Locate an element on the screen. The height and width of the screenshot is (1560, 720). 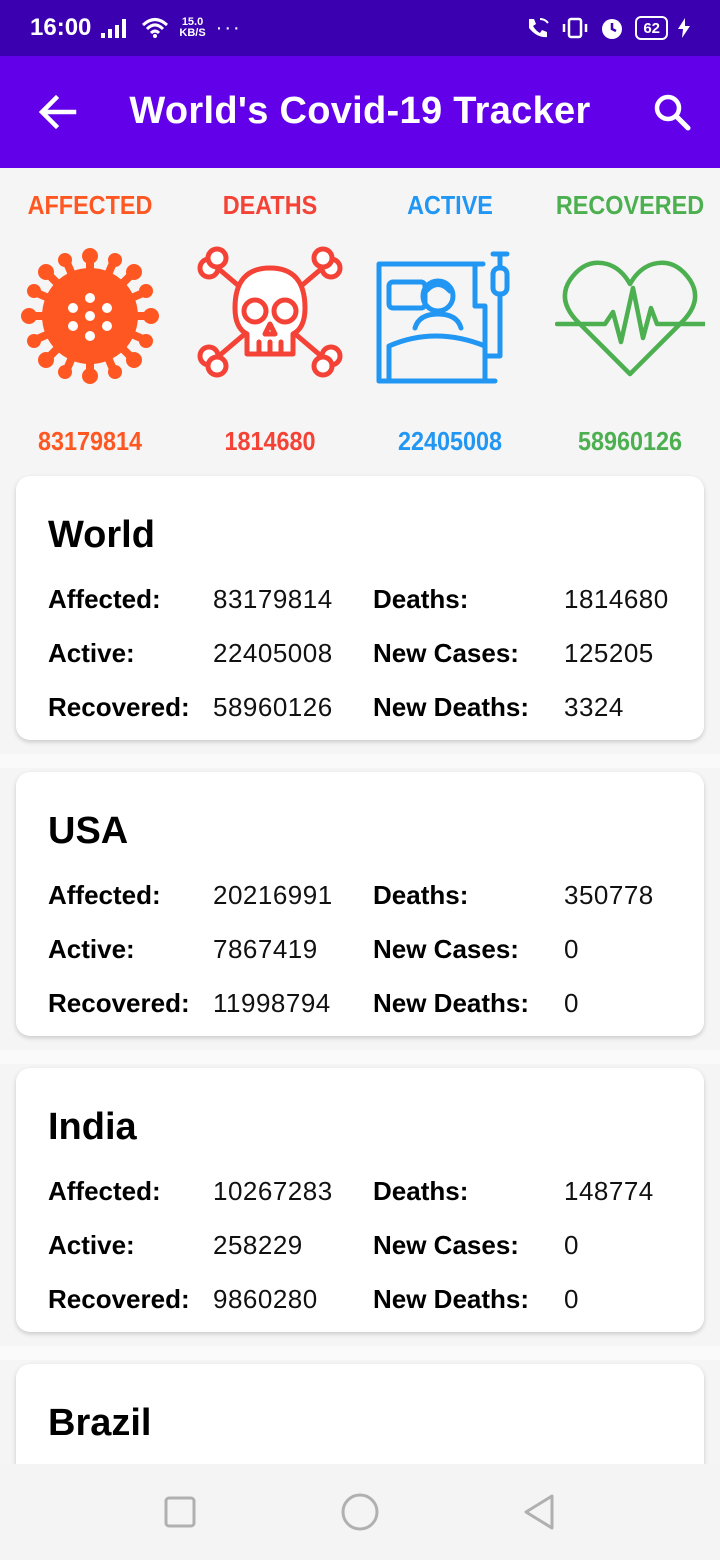
summary-value: 22405008 is located at coordinates (450, 441).